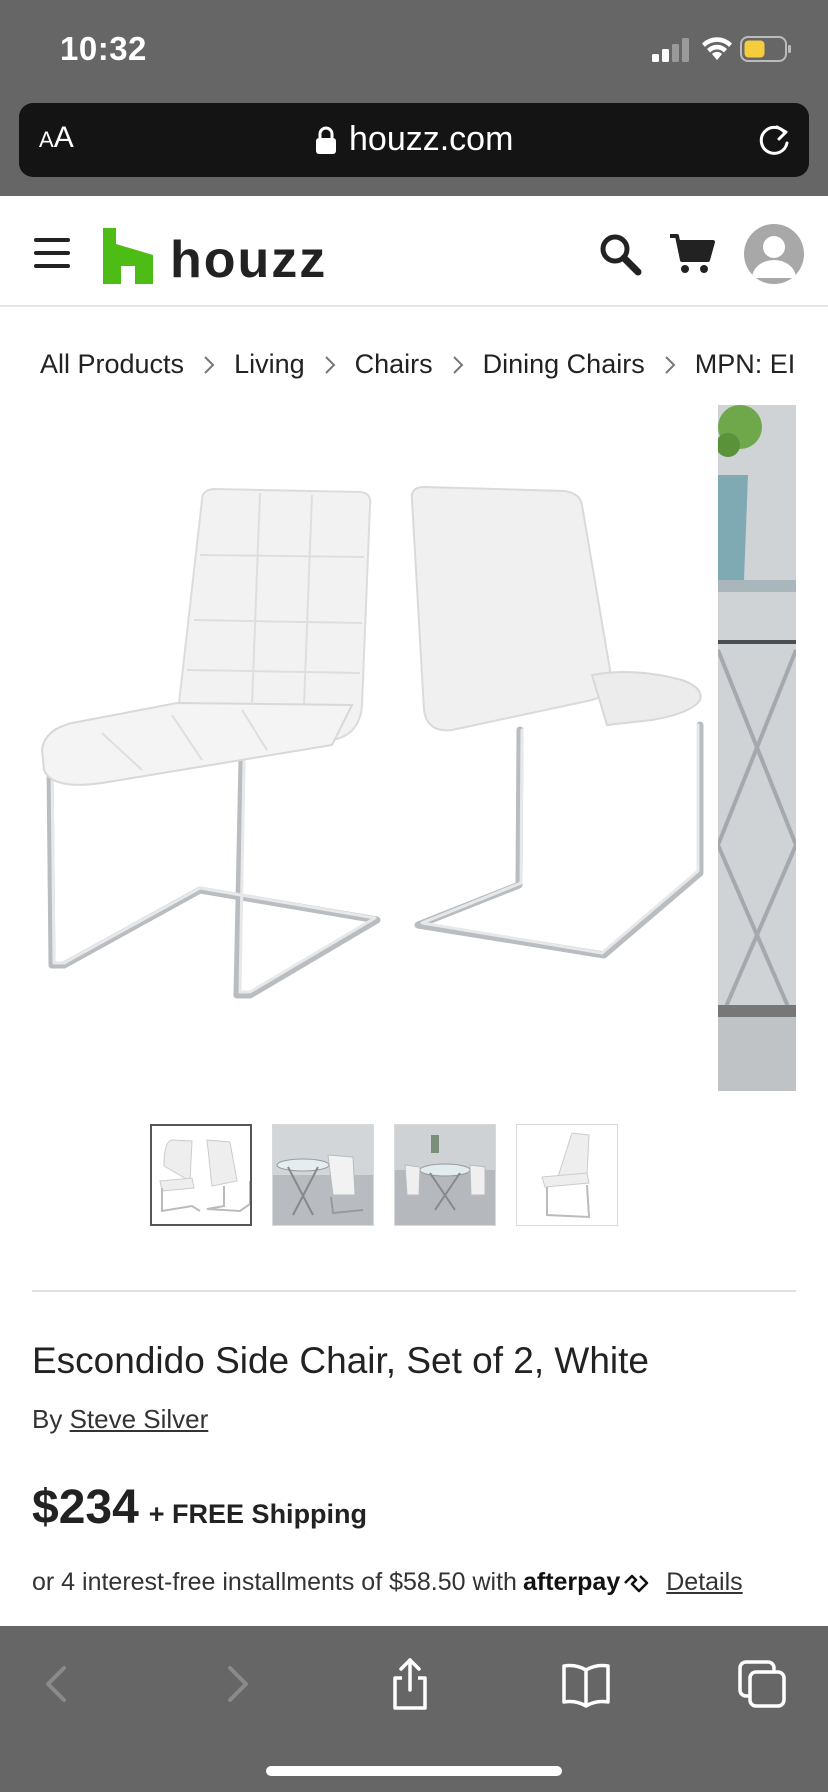 This screenshot has height=1792, width=828. What do you see at coordinates (410, 1684) in the screenshot?
I see `share-icon` at bounding box center [410, 1684].